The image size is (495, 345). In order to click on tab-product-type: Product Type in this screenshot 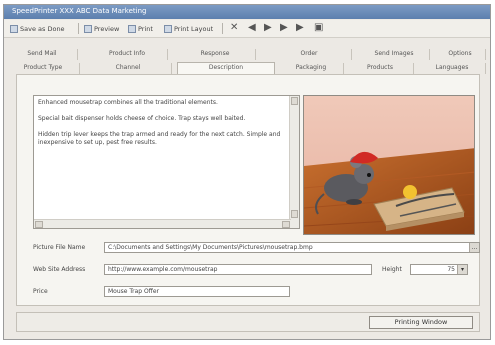, I will do `click(43, 68)`.